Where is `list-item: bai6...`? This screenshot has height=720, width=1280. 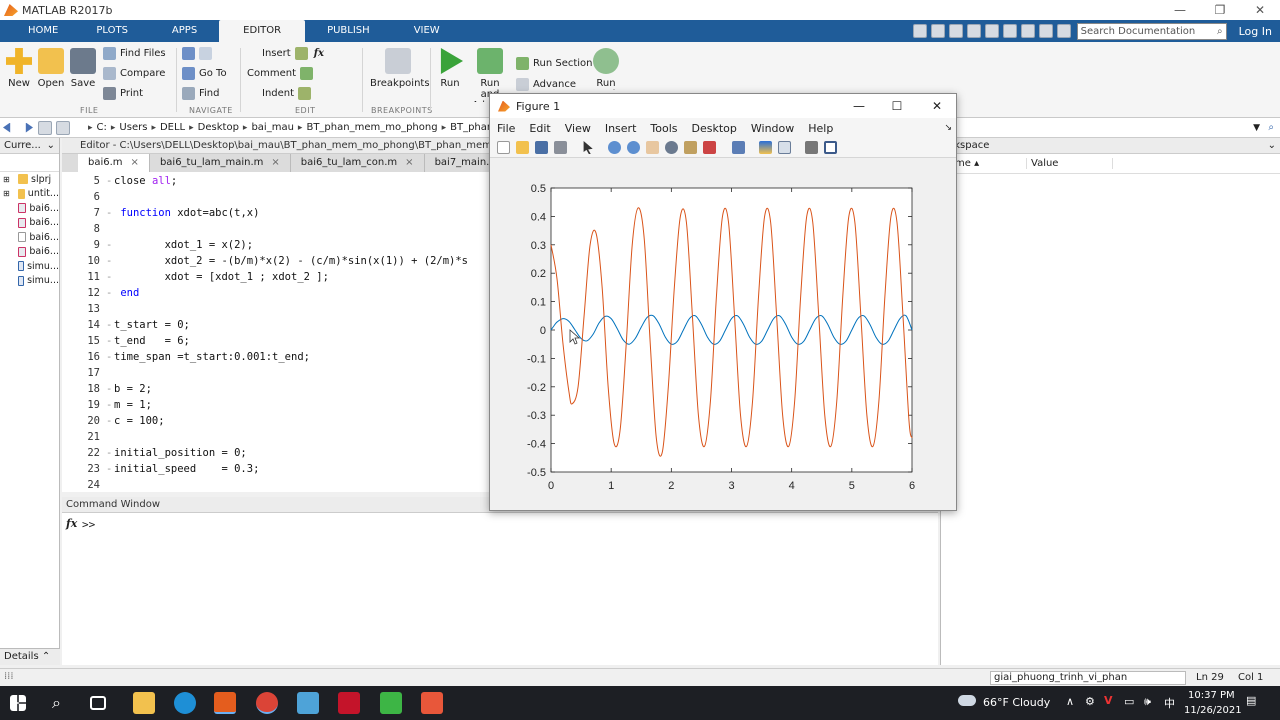 list-item: bai6... is located at coordinates (29, 252).